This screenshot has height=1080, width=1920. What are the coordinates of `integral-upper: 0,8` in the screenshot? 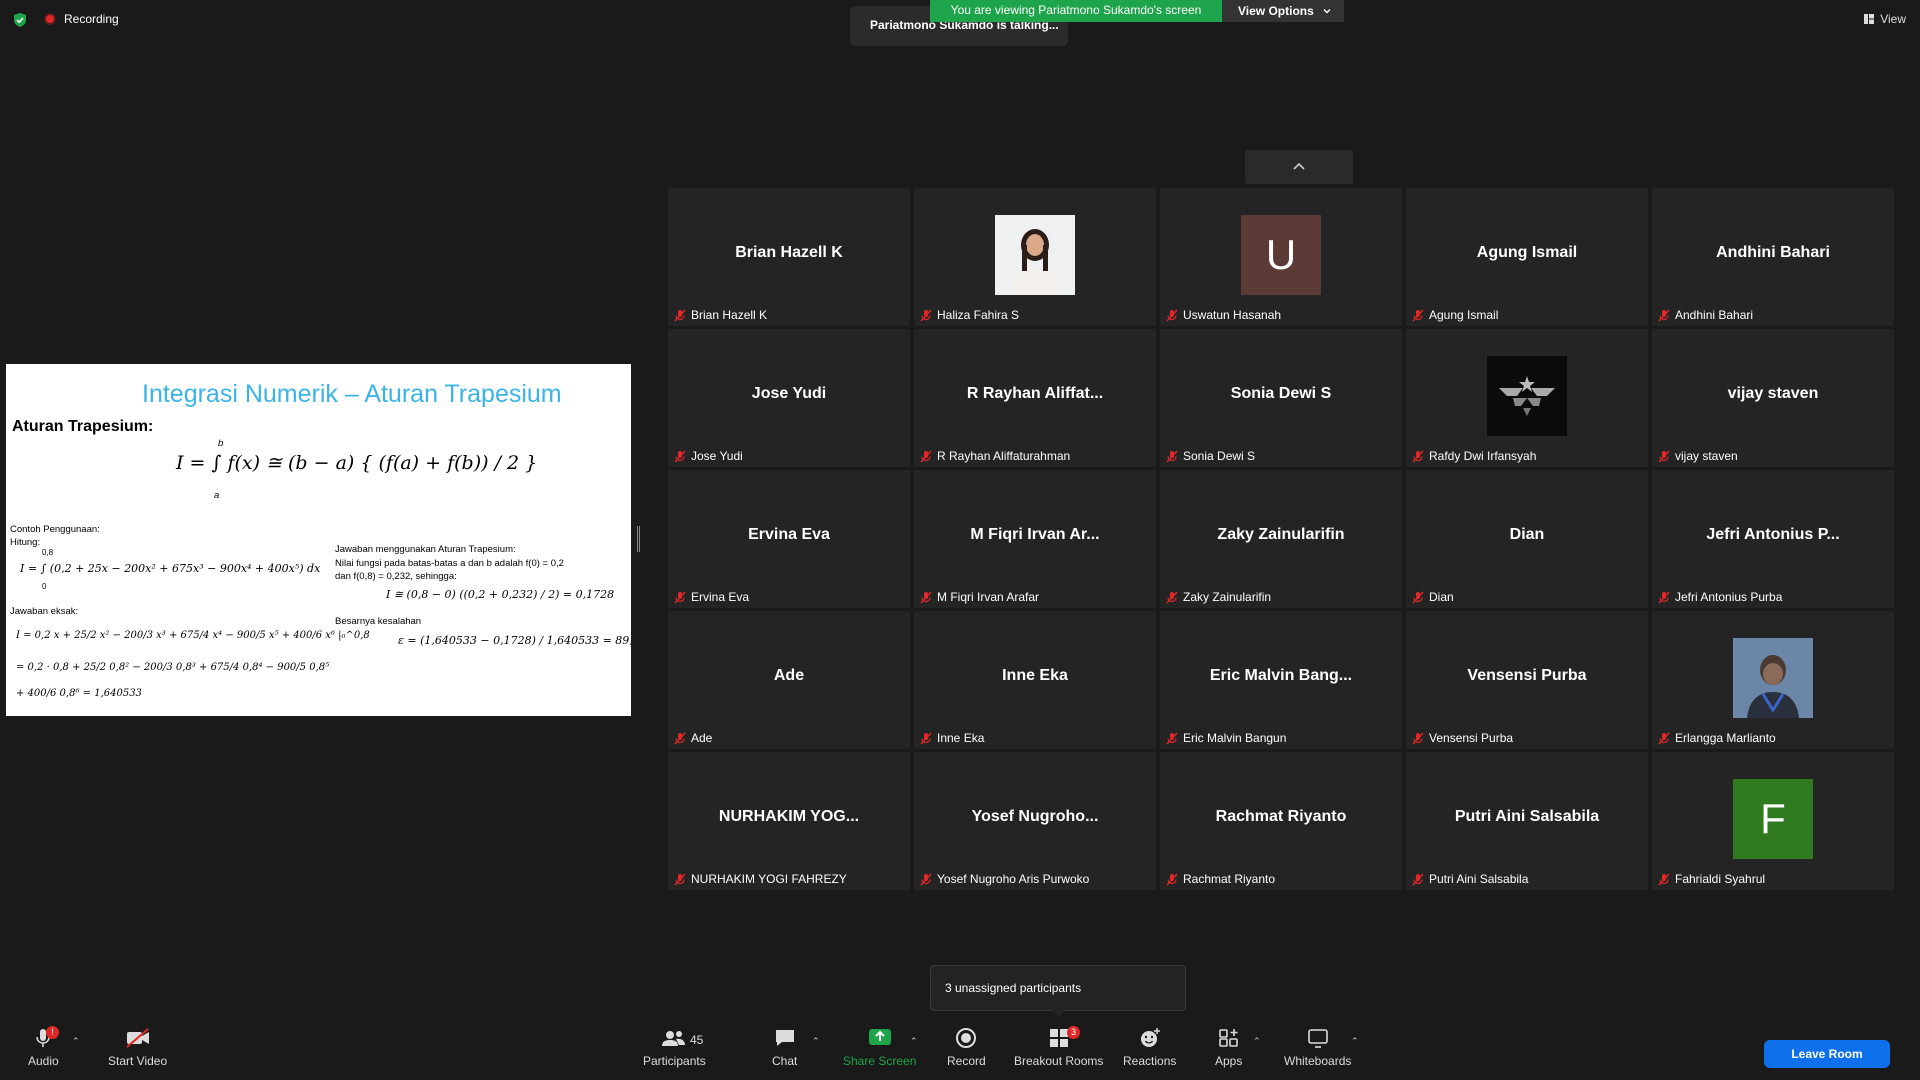 It's located at (48, 552).